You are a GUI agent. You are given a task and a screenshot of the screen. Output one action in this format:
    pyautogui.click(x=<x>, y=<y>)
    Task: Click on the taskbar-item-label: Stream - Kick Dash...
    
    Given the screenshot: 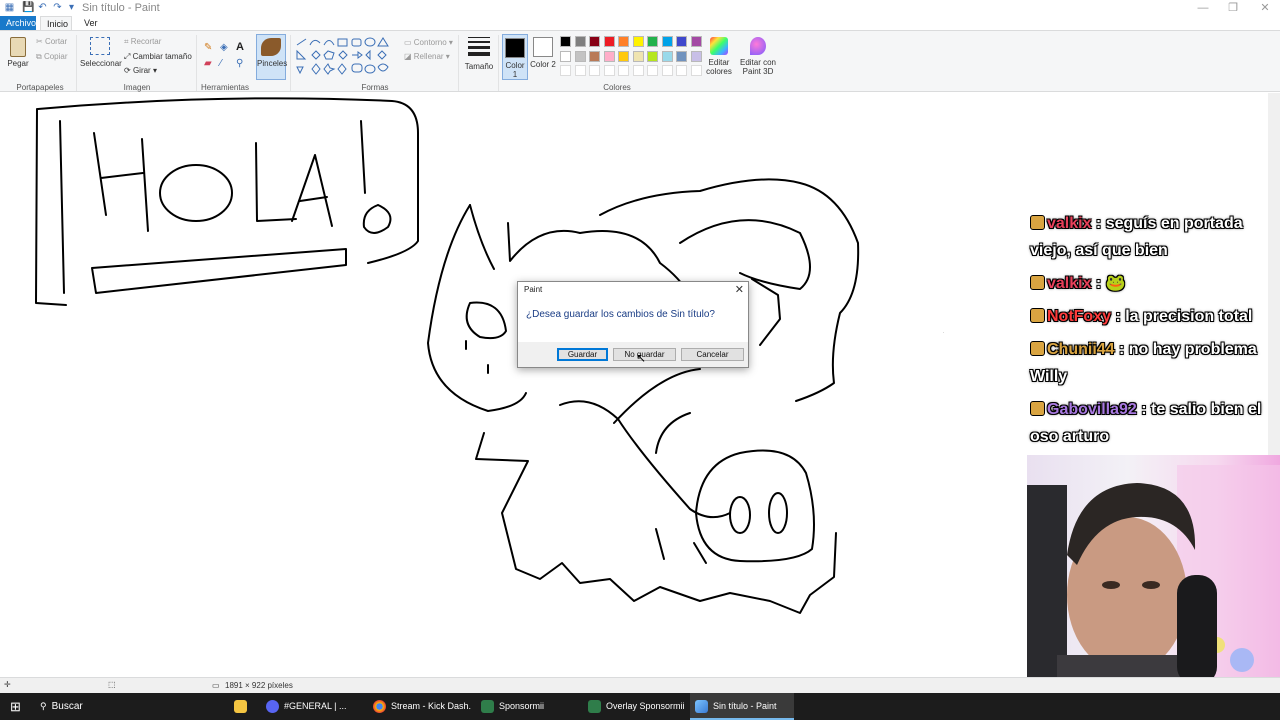 What is the action you would take?
    pyautogui.click(x=431, y=706)
    